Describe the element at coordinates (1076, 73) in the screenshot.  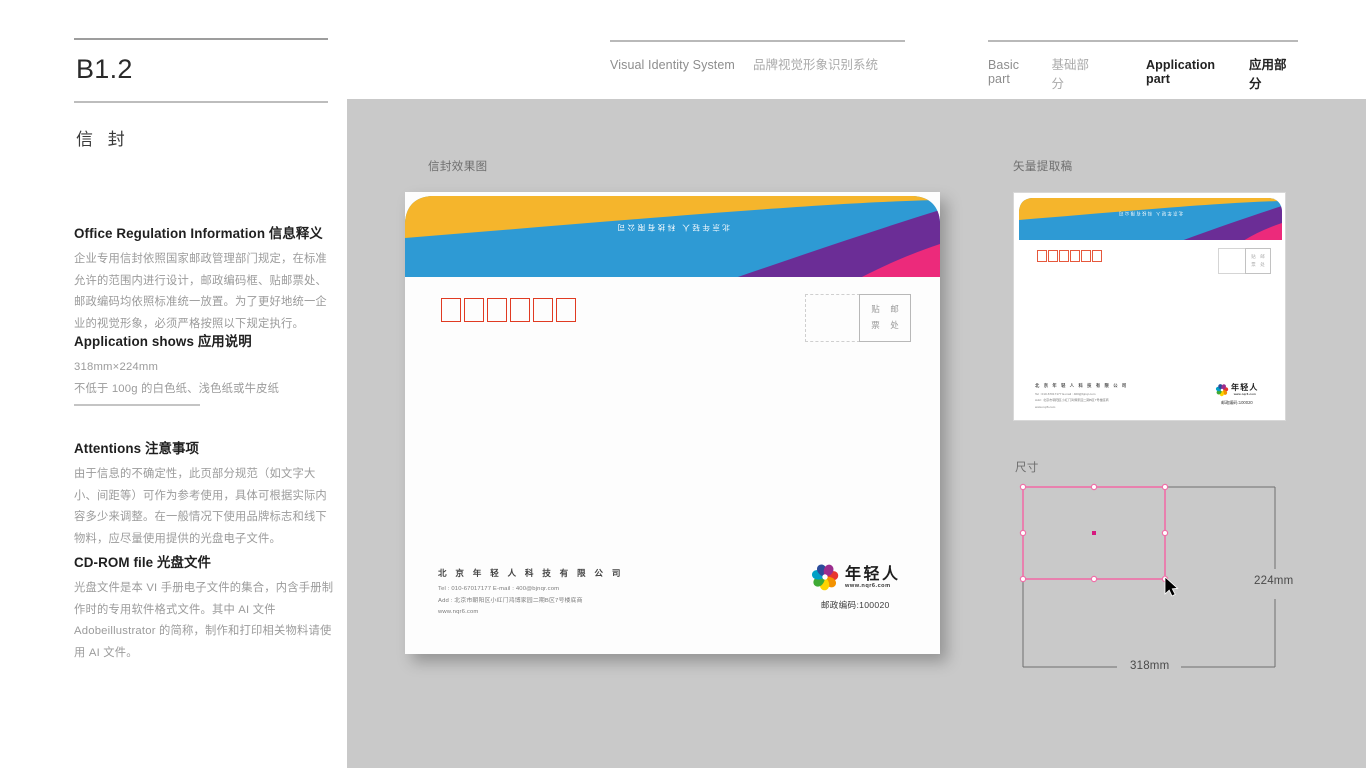
I see `header-basic-cn: 基础部分` at that location.